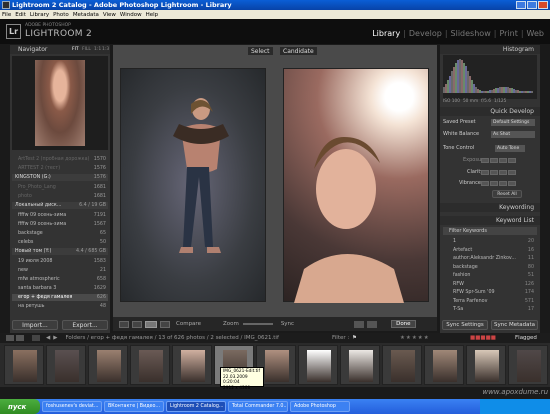 This screenshot has height=414, width=550. Describe the element at coordinates (60, 261) in the screenshot. I see `folder-row: 19 июля 2008 1583` at that location.